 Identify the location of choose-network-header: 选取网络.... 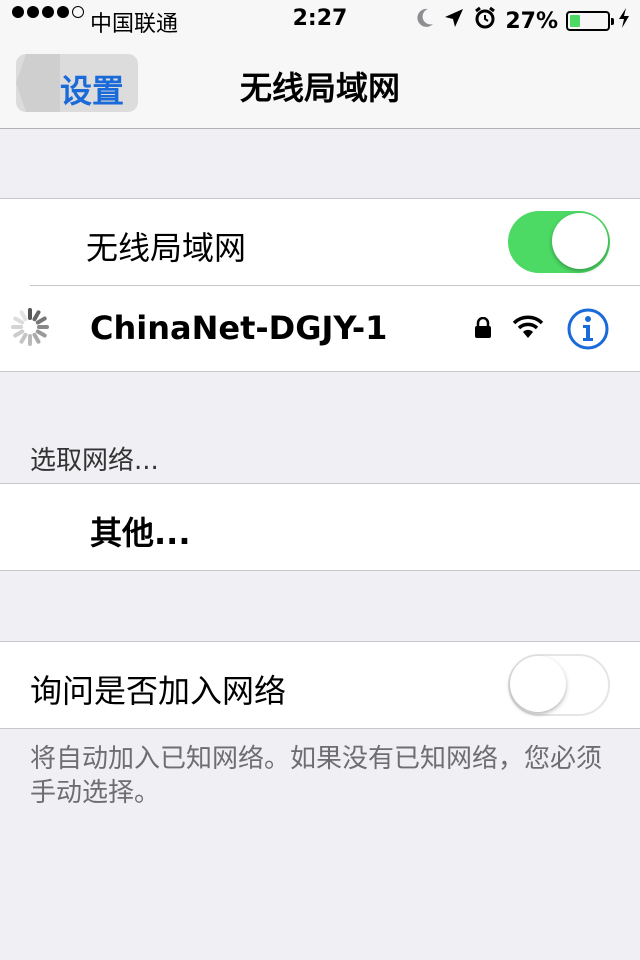
(94, 461).